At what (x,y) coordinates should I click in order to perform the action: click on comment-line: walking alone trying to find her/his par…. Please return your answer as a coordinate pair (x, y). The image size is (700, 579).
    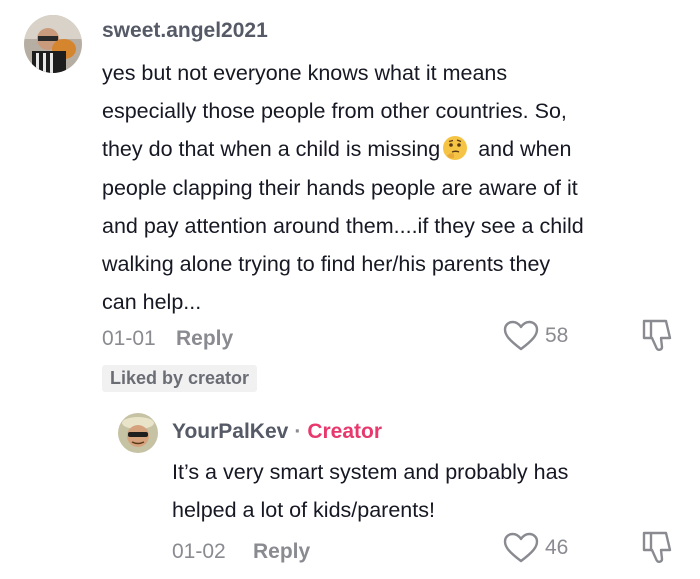
    Looking at the image, I should click on (326, 264).